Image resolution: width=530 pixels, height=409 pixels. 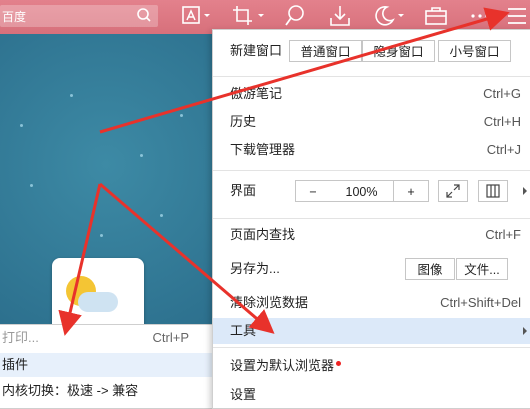 I want to click on menu-item-notes: 傲游笔记 Ctrl+G, so click(x=371, y=94).